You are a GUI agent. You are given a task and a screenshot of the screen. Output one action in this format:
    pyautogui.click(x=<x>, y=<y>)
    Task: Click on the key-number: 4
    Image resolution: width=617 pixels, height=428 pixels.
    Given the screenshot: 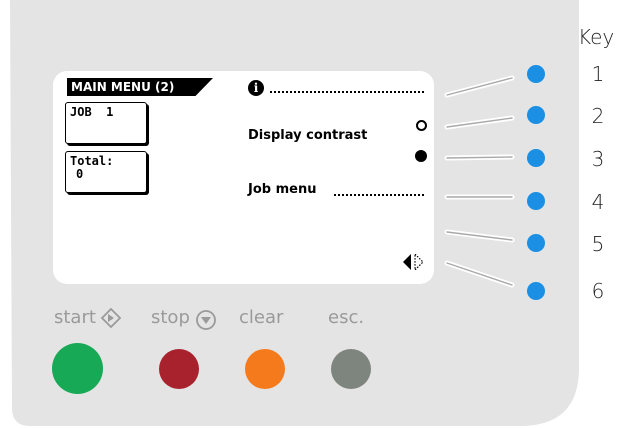 What is the action you would take?
    pyautogui.click(x=598, y=202)
    